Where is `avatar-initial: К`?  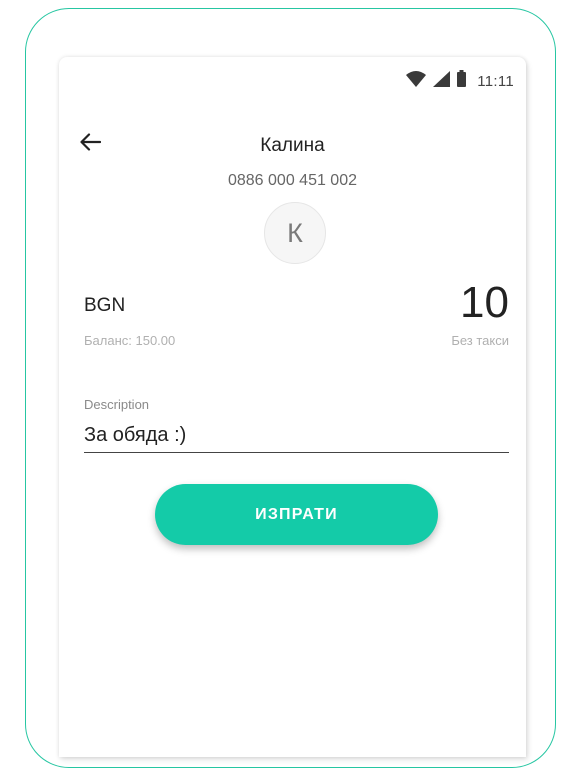 avatar-initial: К is located at coordinates (295, 232).